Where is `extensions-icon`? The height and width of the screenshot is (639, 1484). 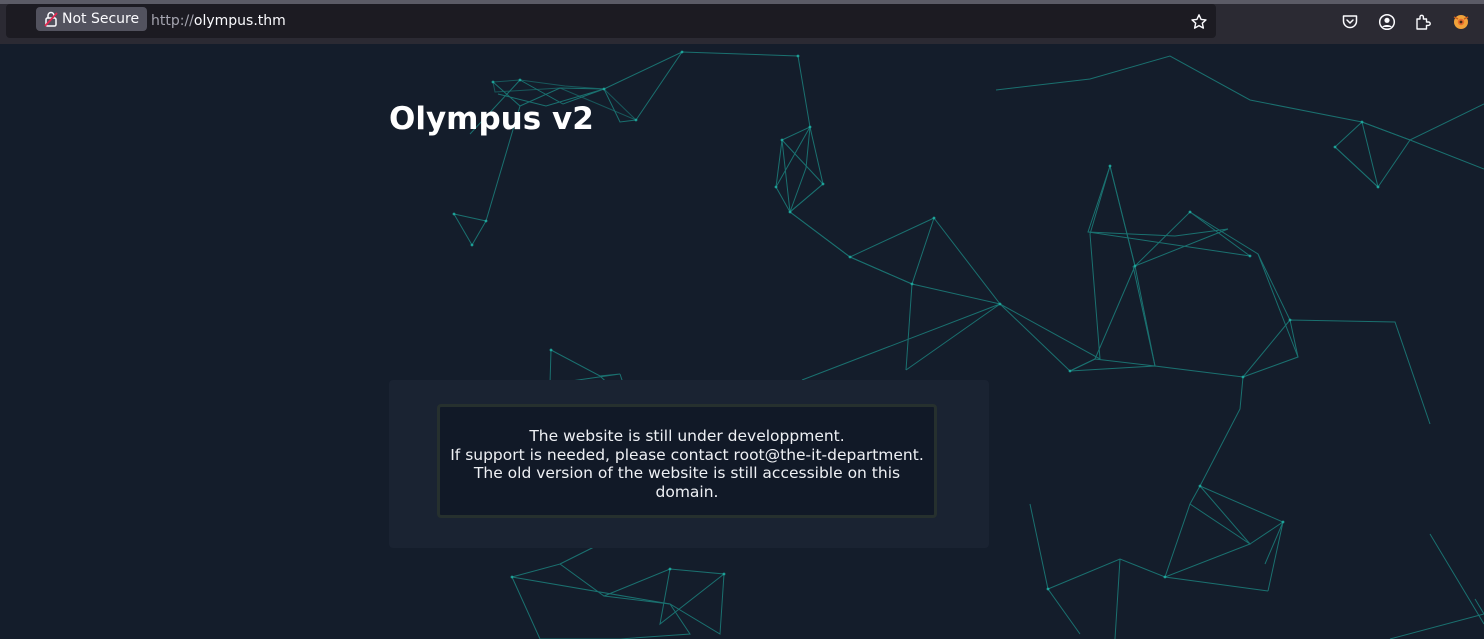
extensions-icon is located at coordinates (1423, 22).